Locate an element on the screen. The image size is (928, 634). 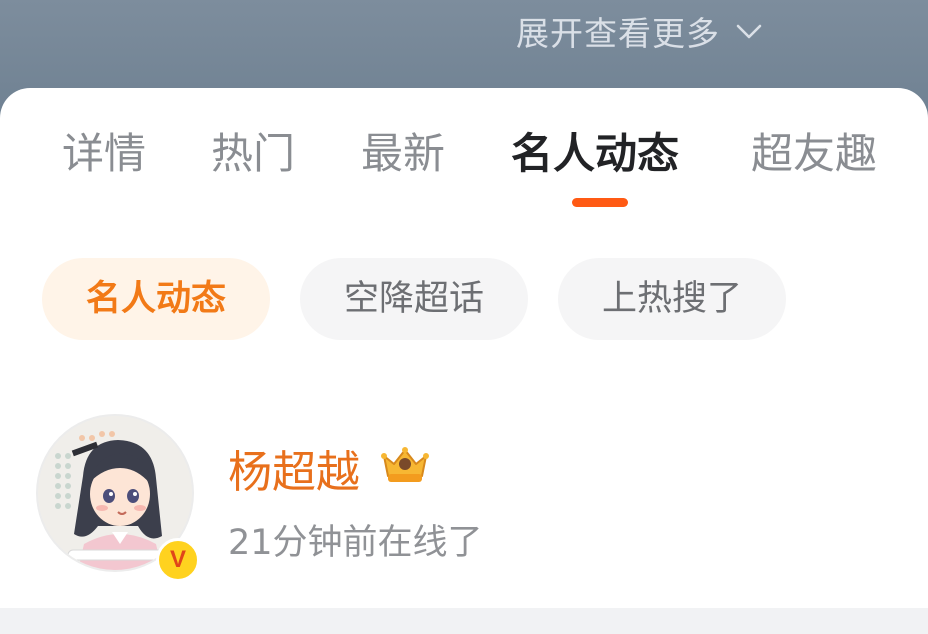
chevron-down-icon is located at coordinates (749, 31).